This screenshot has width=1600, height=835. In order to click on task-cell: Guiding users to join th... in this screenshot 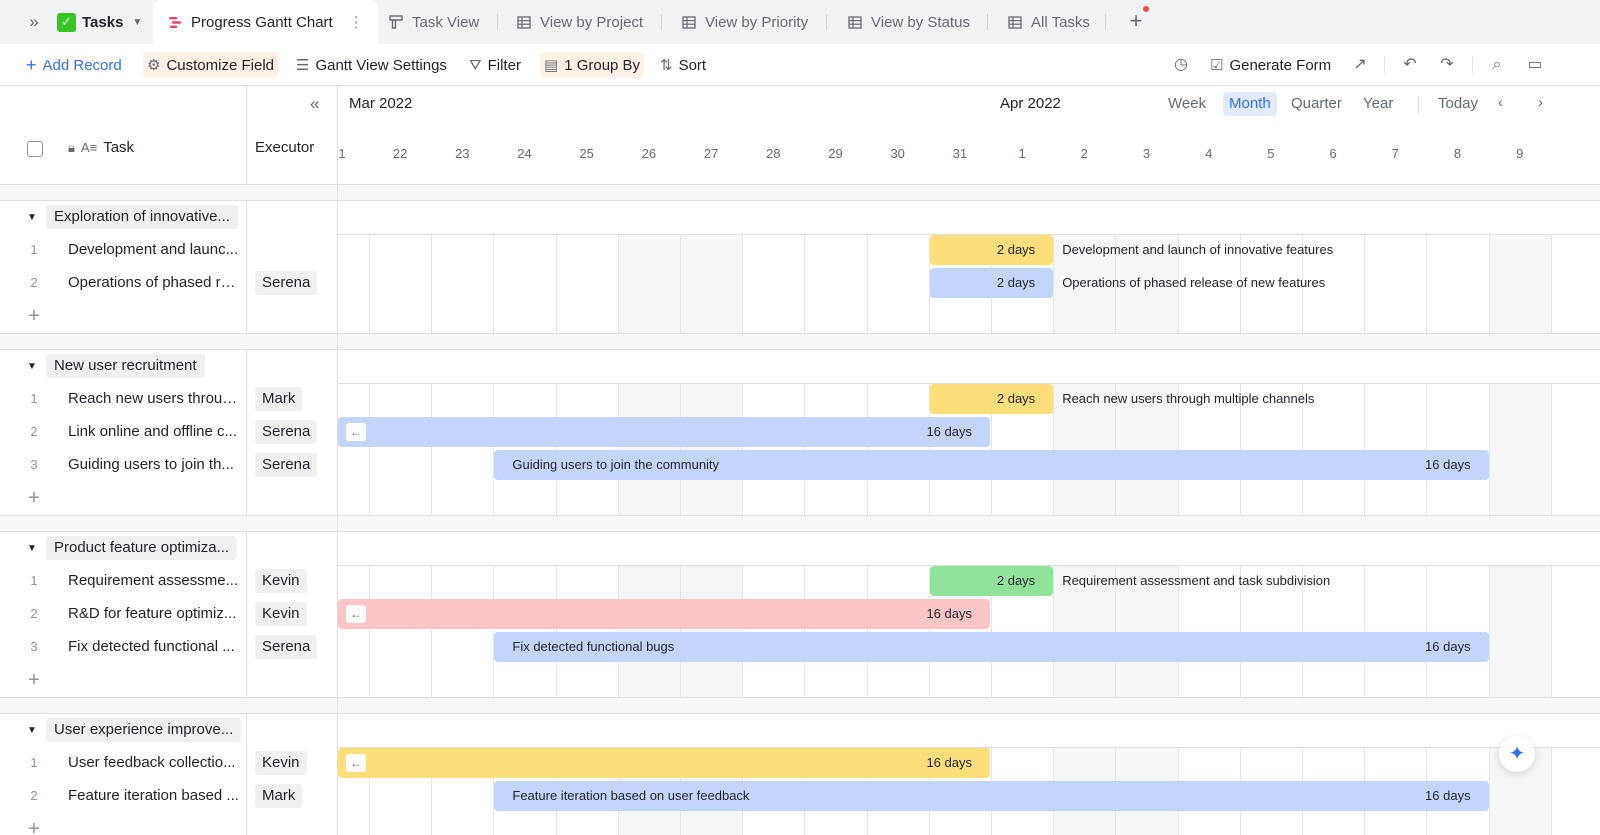, I will do `click(154, 464)`.